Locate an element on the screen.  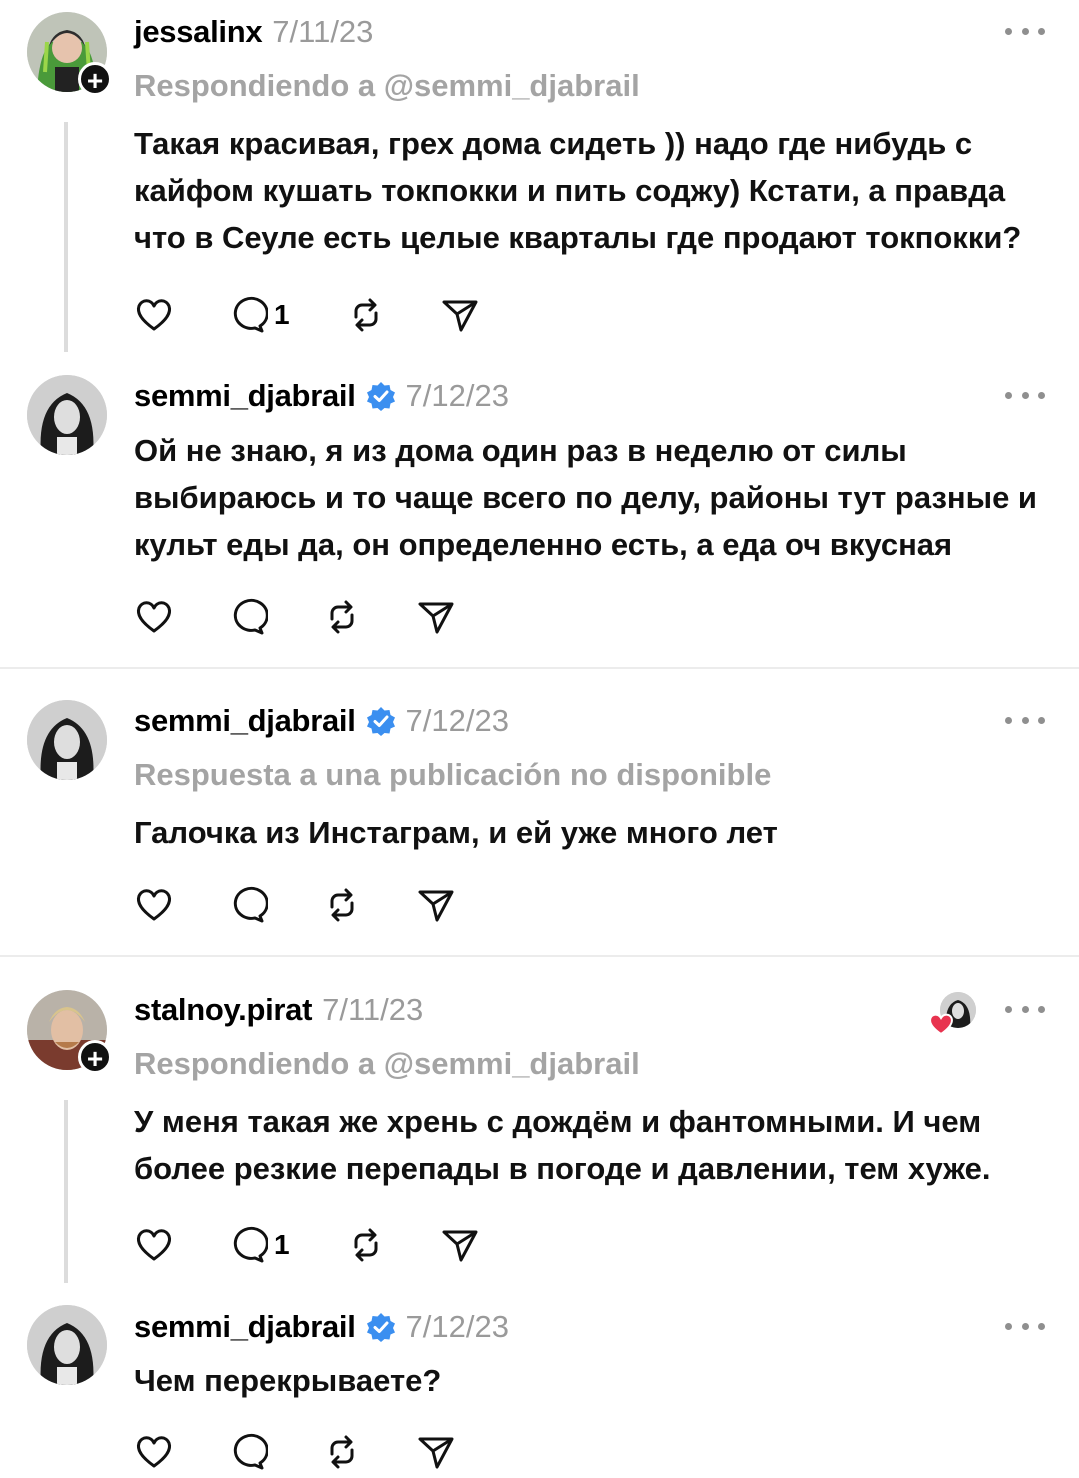
username: jessalinx is located at coordinates (198, 32).